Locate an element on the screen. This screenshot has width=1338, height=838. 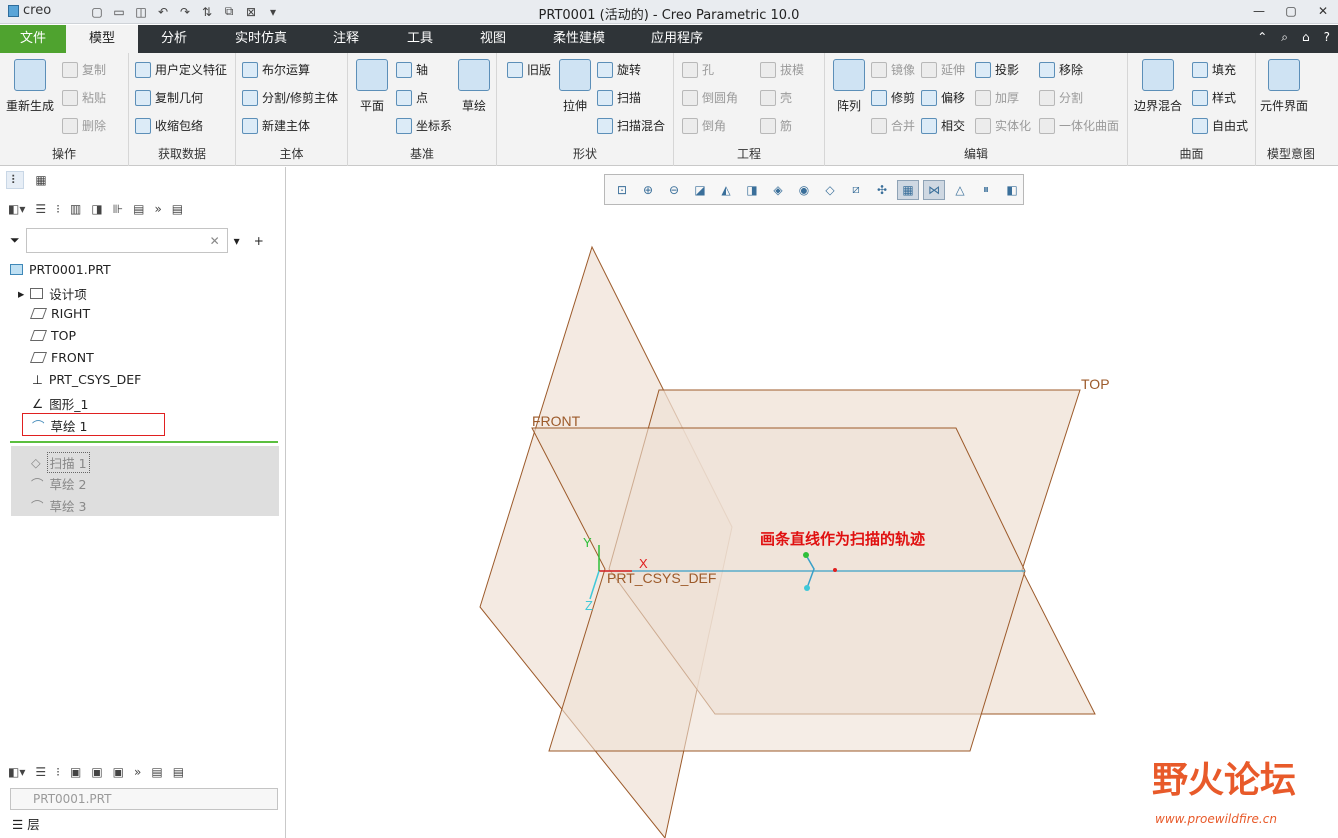
hole-button: 孔 is located at coordinates (698, 69).